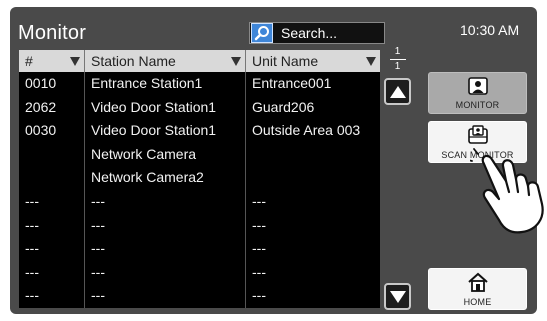 The width and height of the screenshot is (547, 321). Describe the element at coordinates (397, 51) in the screenshot. I see `page-current: 1` at that location.